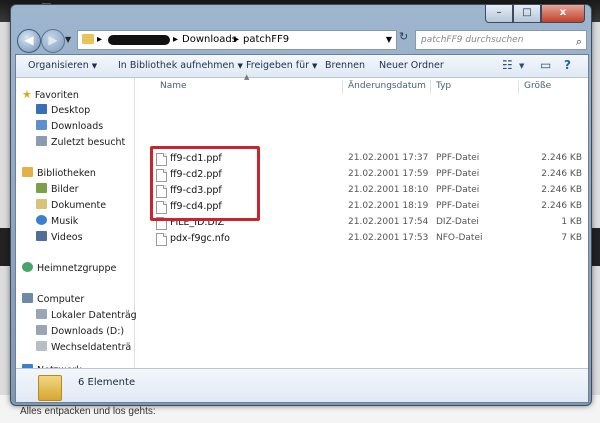  I want to click on sort-ascending-icon: ▲, so click(247, 77).